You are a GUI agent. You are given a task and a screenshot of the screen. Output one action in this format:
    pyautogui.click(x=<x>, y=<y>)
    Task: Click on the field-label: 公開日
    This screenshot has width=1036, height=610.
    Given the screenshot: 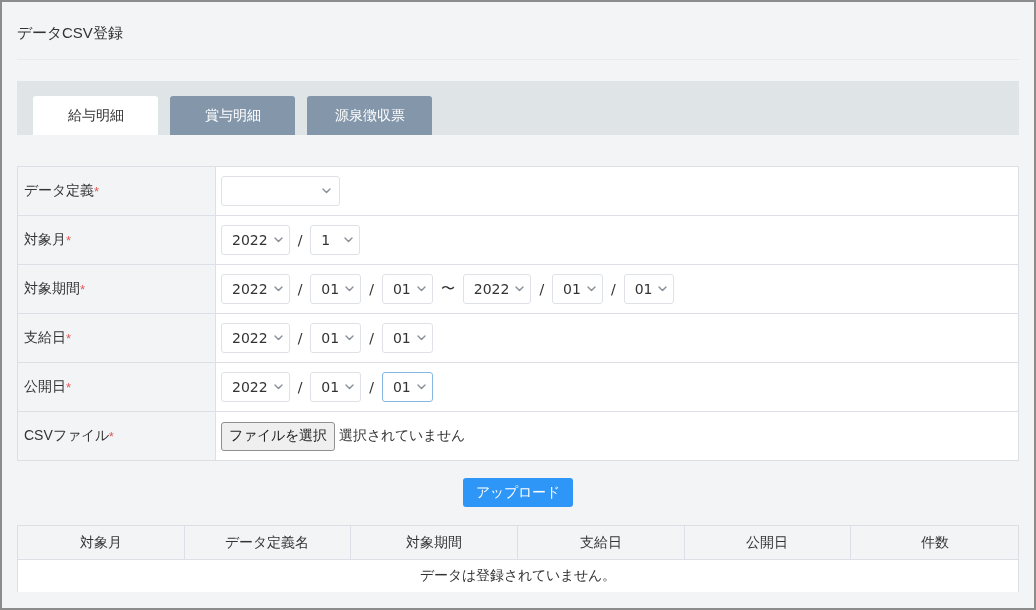 What is the action you would take?
    pyautogui.click(x=45, y=387)
    